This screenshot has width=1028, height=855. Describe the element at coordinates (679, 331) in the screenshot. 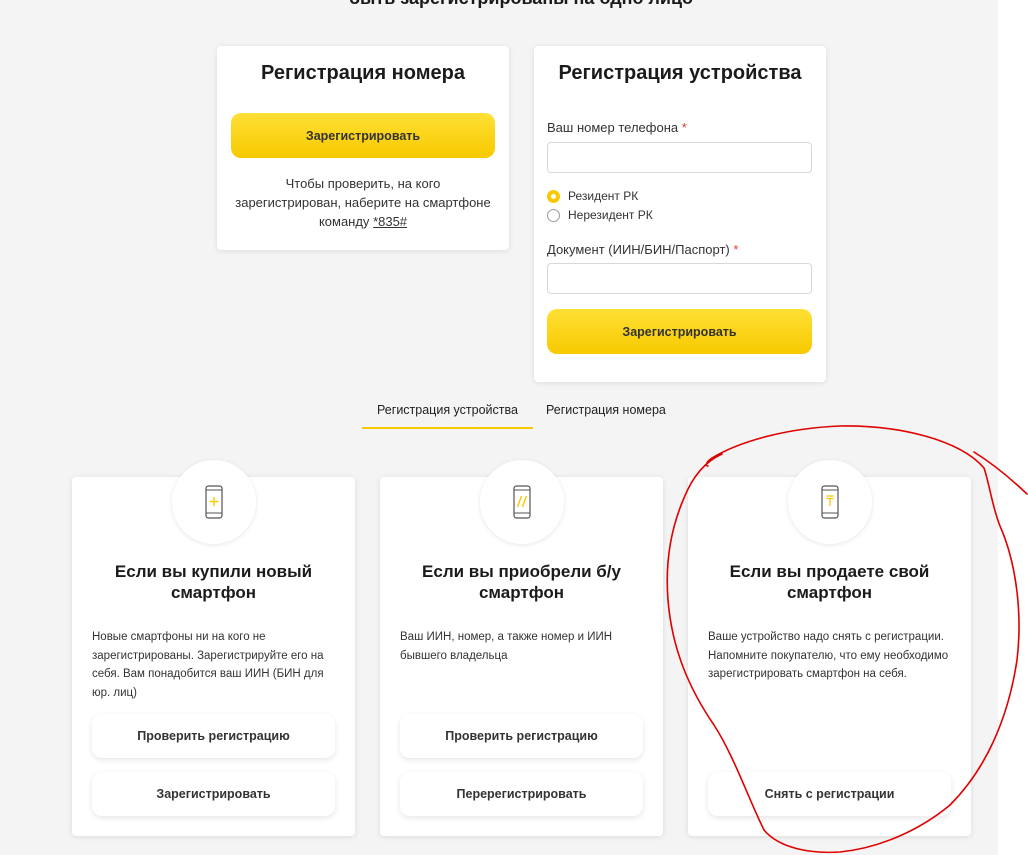

I see `register-device-button: Зарегистрировать` at that location.